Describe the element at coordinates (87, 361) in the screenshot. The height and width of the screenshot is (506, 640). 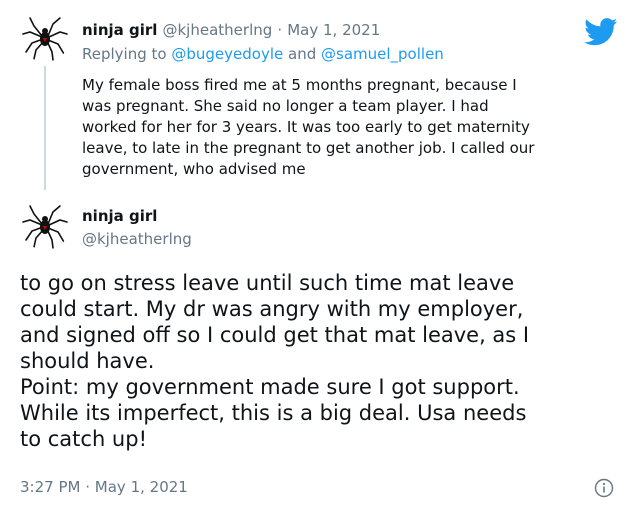
I see `tweet2-line: should have.` at that location.